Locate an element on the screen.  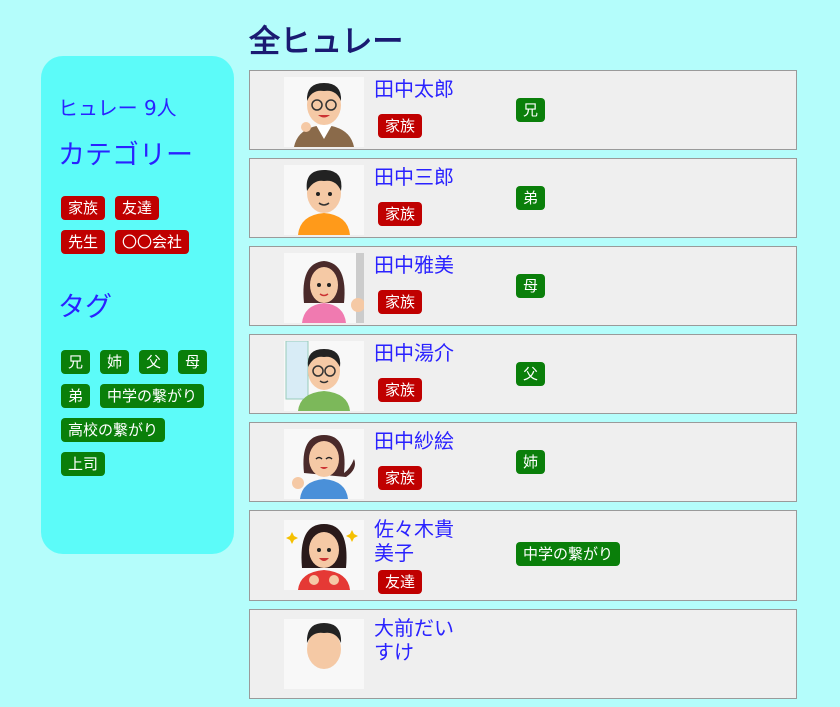
category-chip-teacher: 先生 is located at coordinates (83, 242).